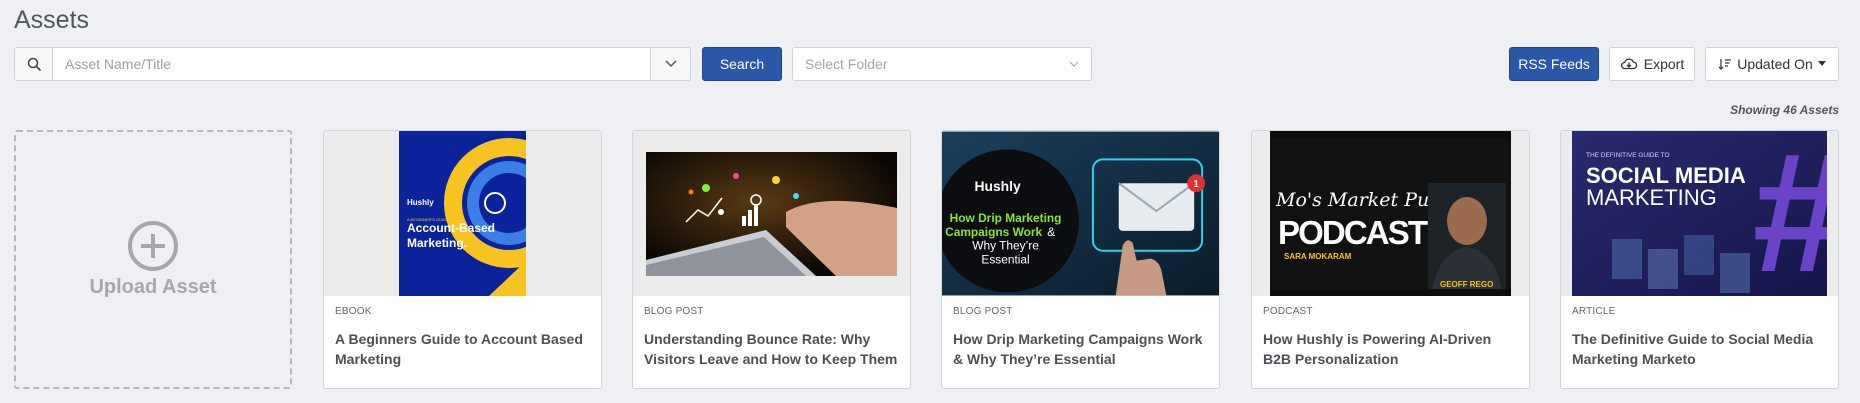 The image size is (1860, 403). What do you see at coordinates (52, 20) in the screenshot?
I see `page-title: Assets` at bounding box center [52, 20].